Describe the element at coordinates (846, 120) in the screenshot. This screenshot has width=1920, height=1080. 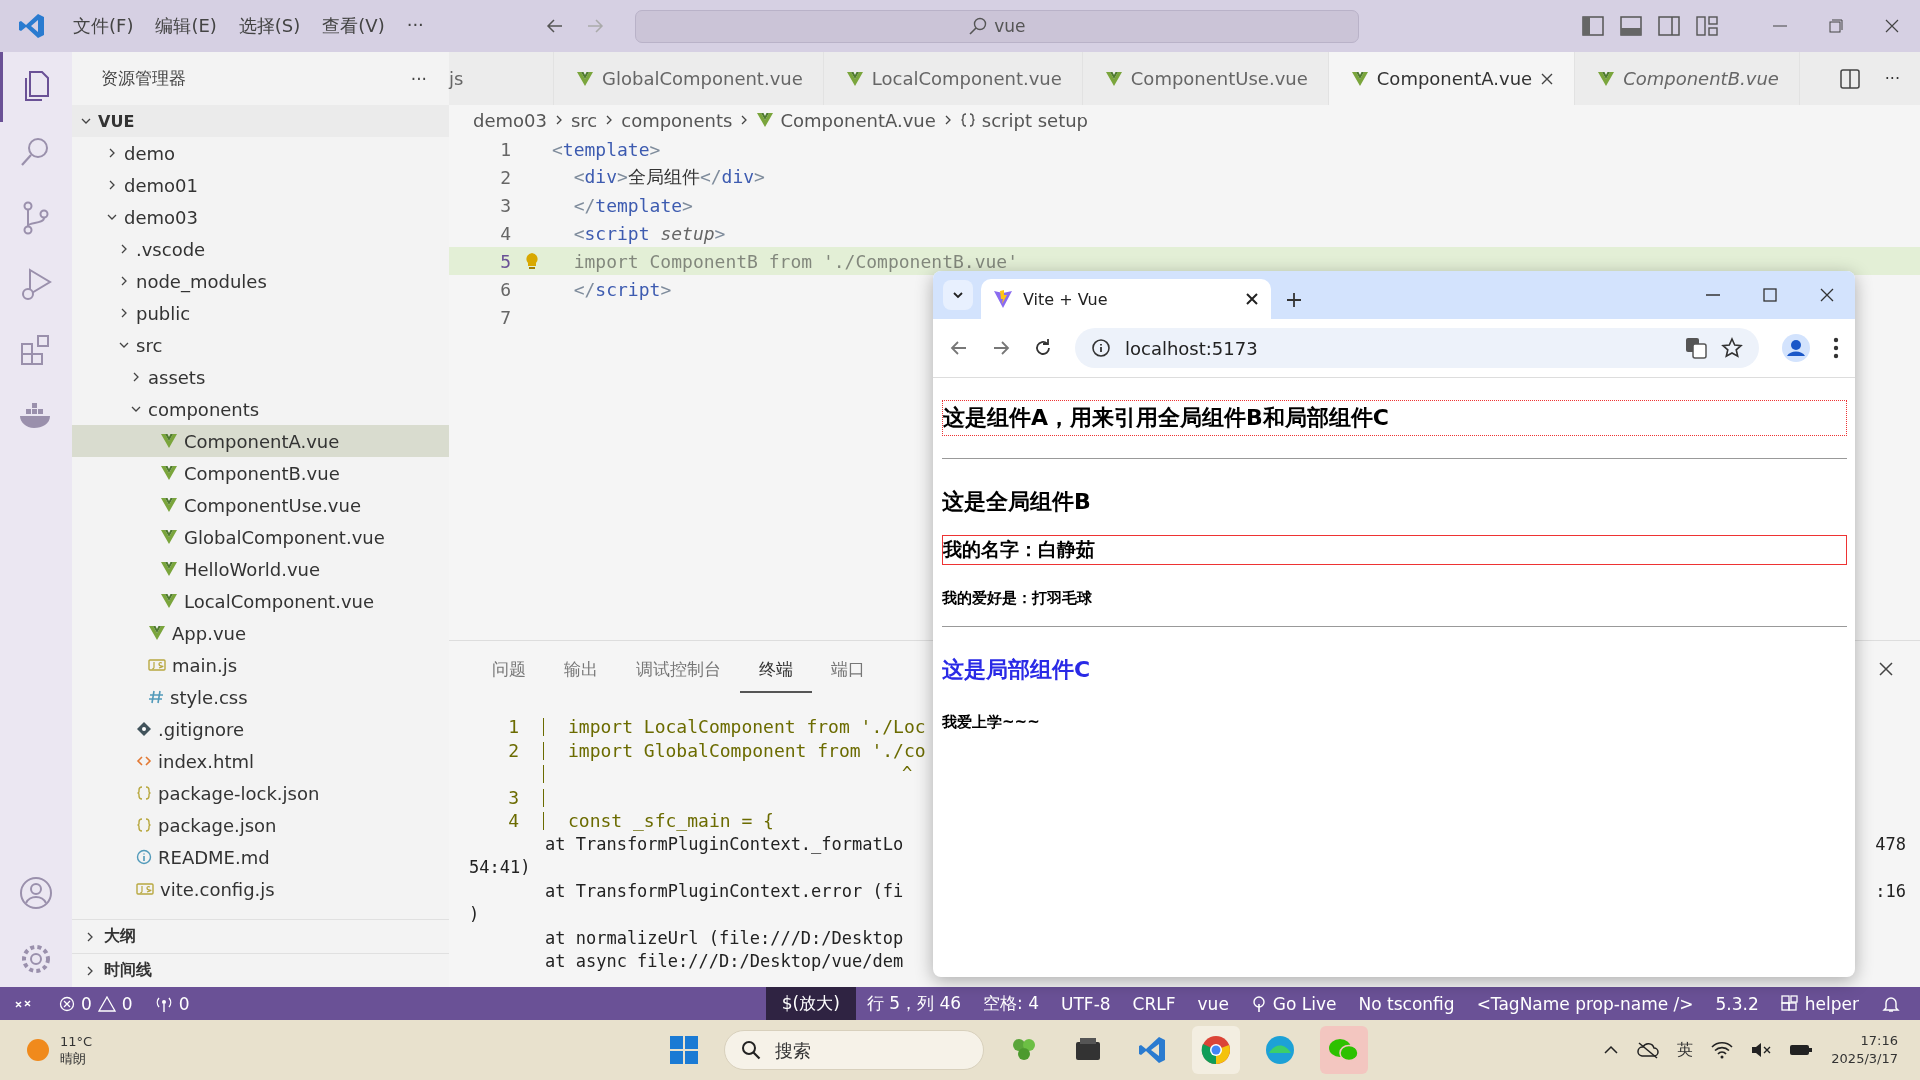
I see `breadcrumb-item: ComponentA.vue` at that location.